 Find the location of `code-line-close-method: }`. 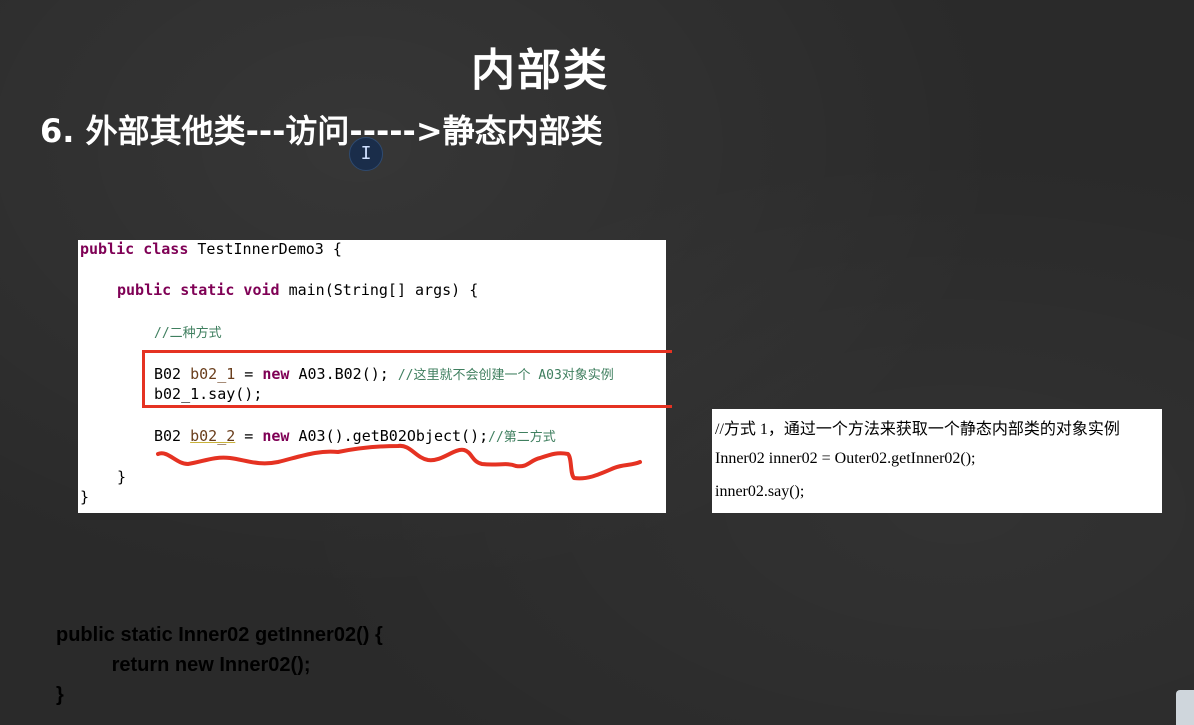

code-line-close-method: } is located at coordinates (122, 477).